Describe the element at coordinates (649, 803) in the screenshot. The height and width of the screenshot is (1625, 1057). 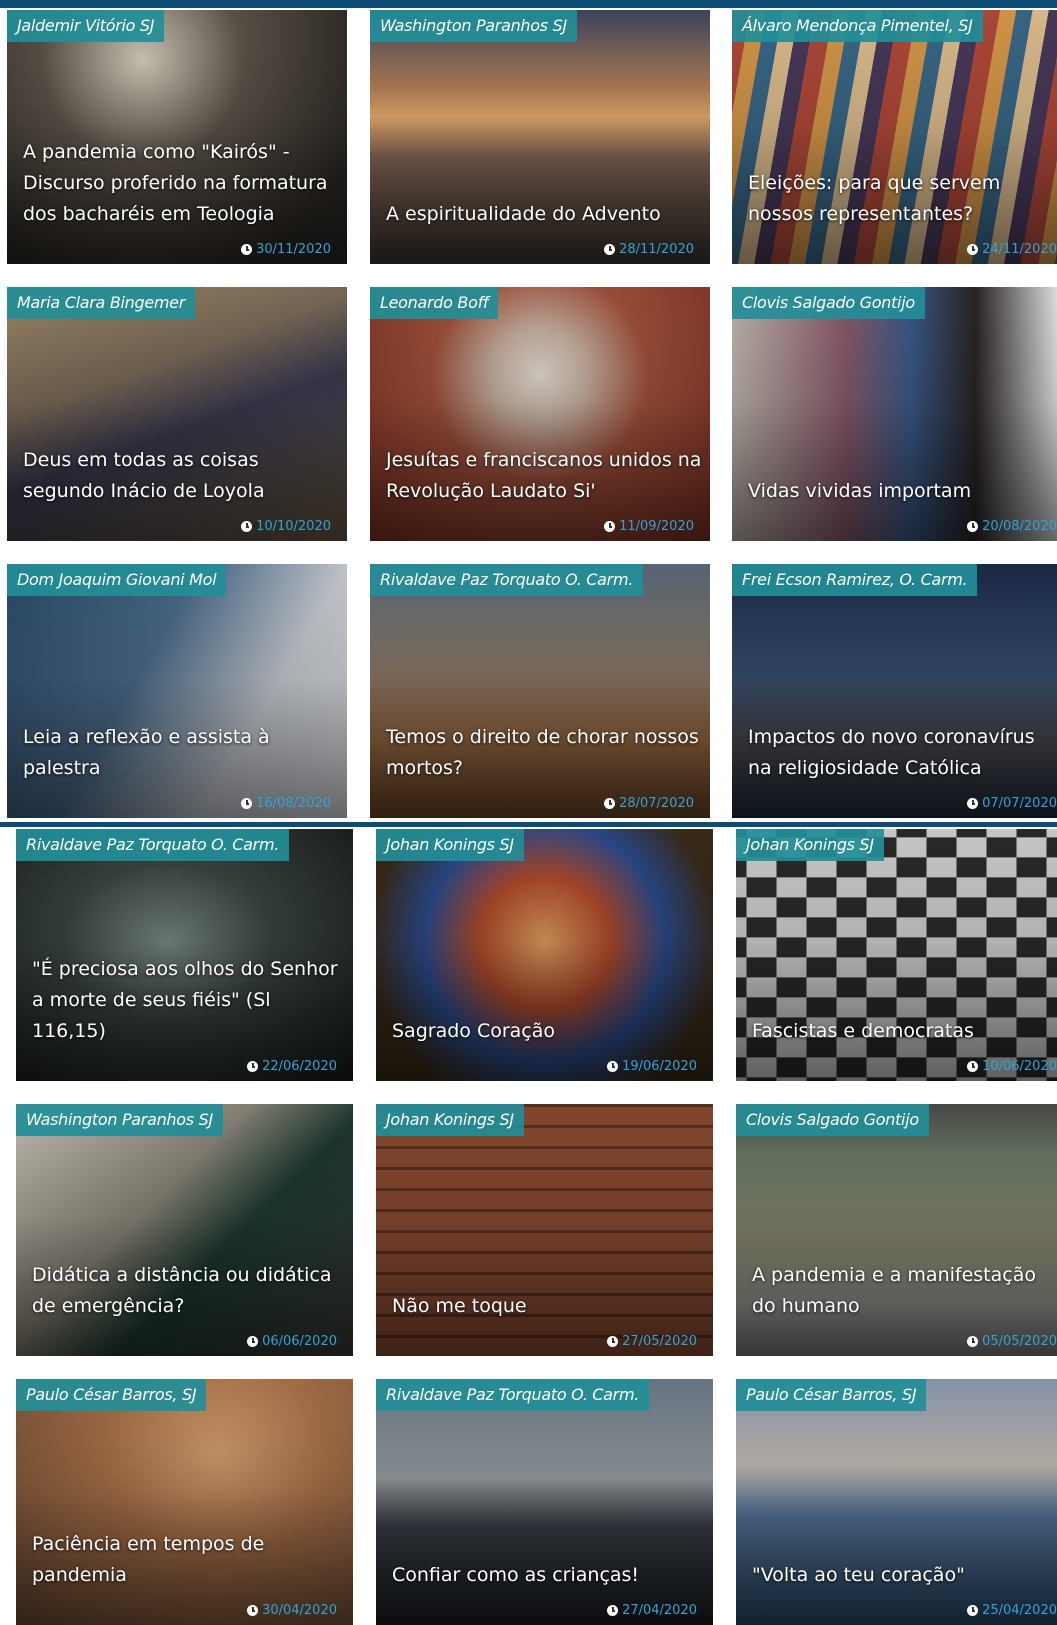
I see `card-date: 28/07/2020` at that location.